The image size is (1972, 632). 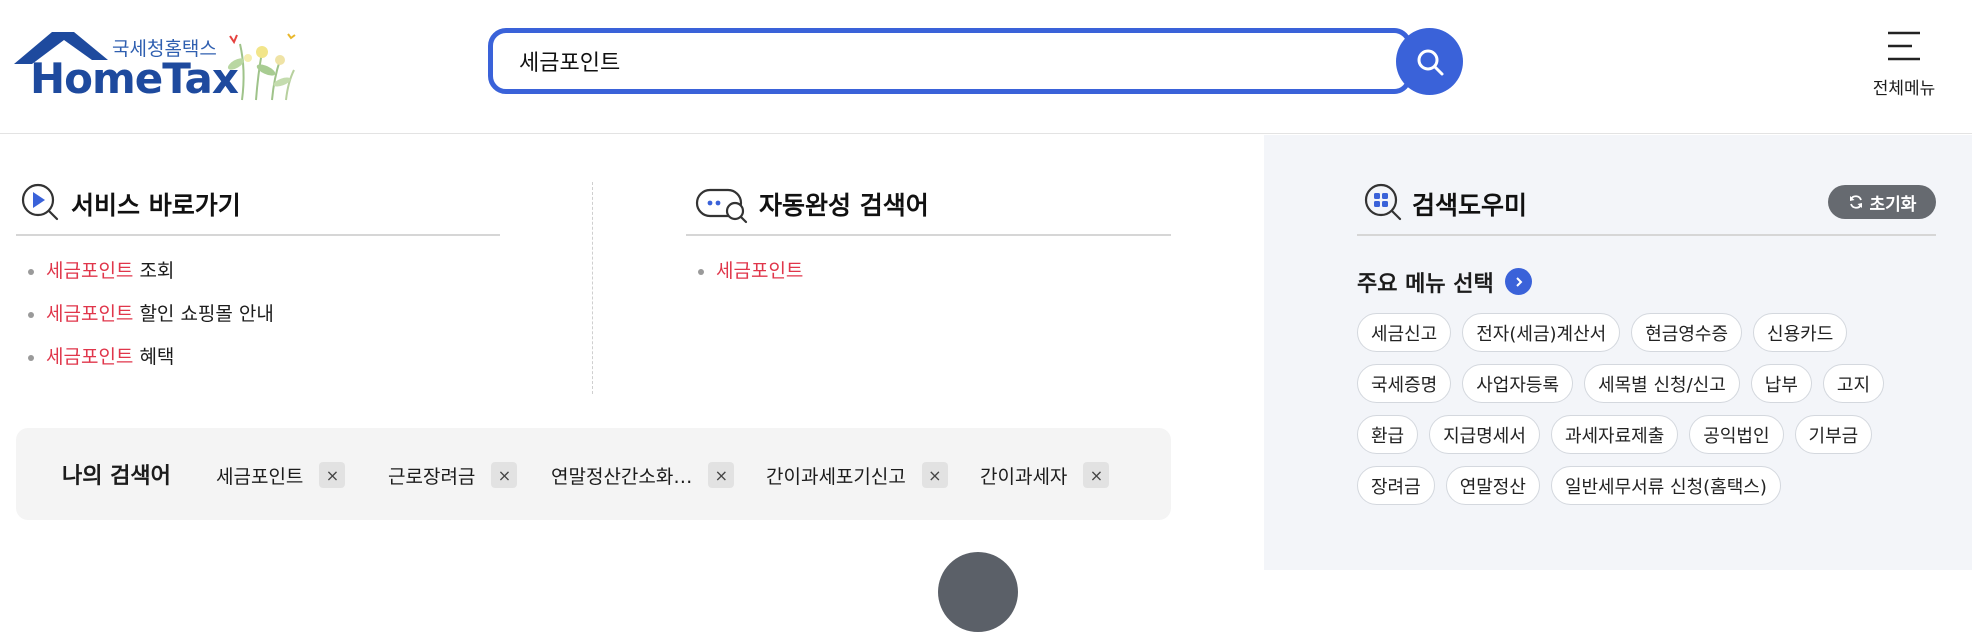 What do you see at coordinates (1388, 434) in the screenshot?
I see `menu-tag: 환급` at bounding box center [1388, 434].